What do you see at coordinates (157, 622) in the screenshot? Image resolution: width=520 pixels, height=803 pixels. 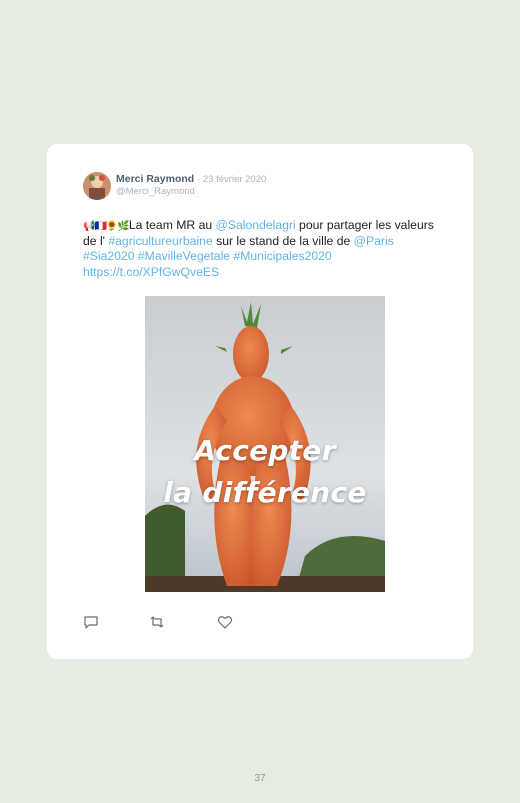 I see `retweet-icon` at bounding box center [157, 622].